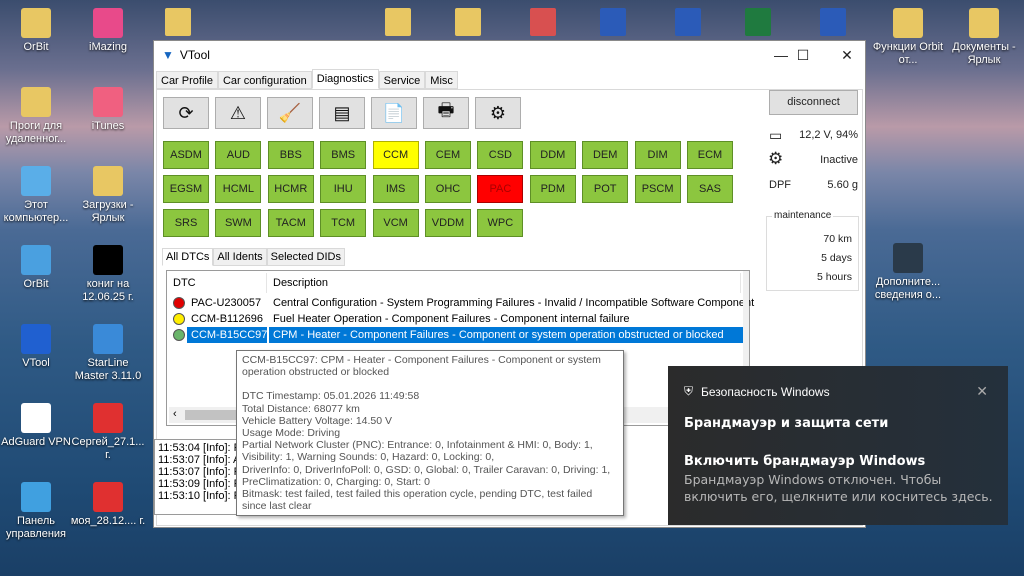 This screenshot has width=1024, height=576. I want to click on desktop-icon-label: OrBit, so click(36, 284).